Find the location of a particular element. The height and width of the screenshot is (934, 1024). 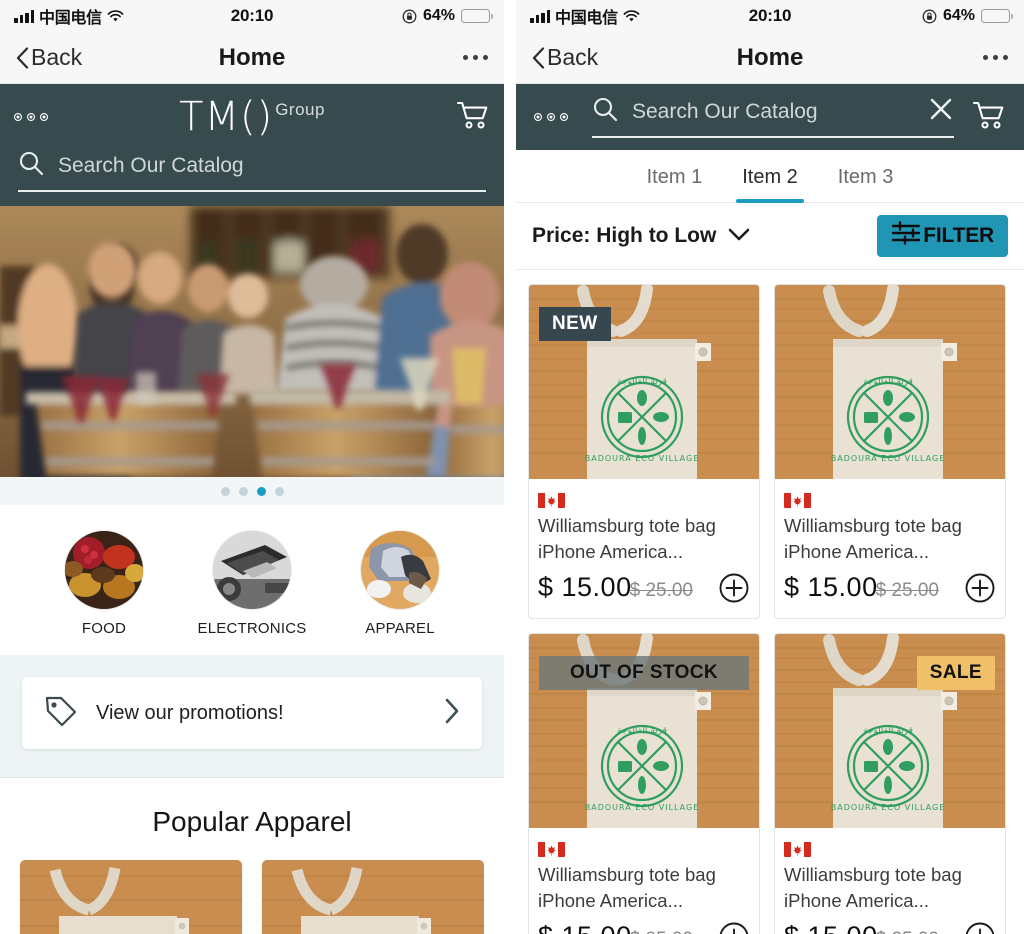

sort-dropdown: Price: High to Low is located at coordinates (641, 236).